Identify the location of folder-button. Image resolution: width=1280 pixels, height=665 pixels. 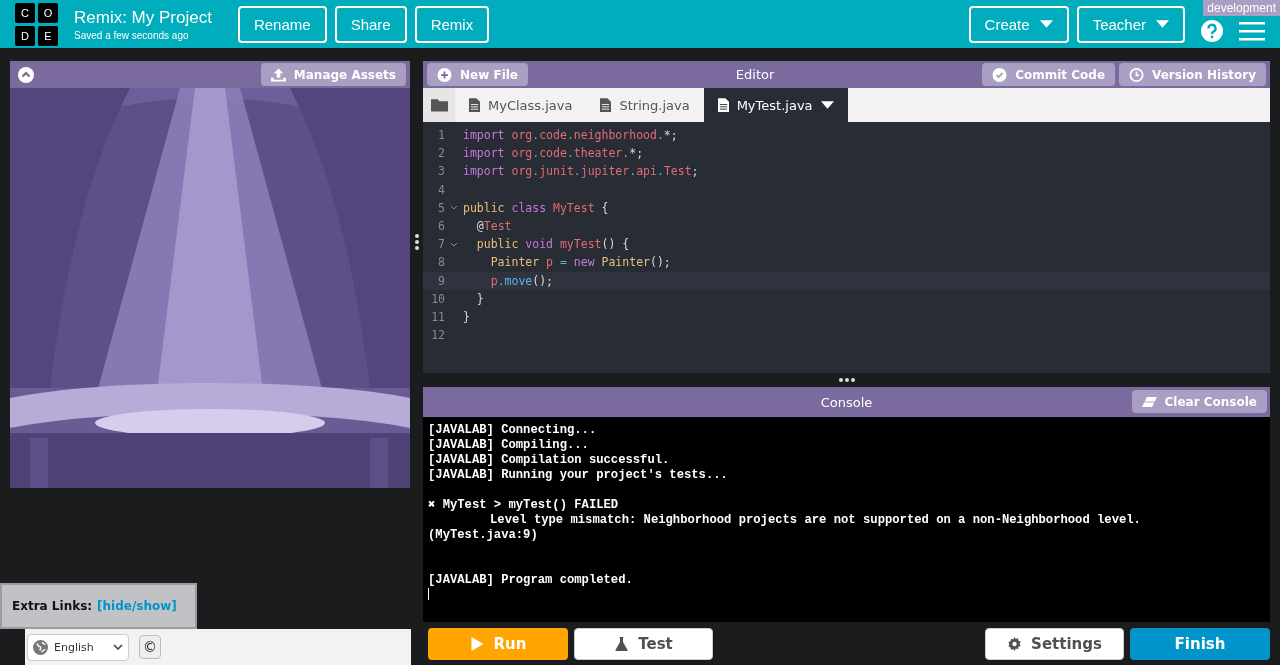
(439, 105).